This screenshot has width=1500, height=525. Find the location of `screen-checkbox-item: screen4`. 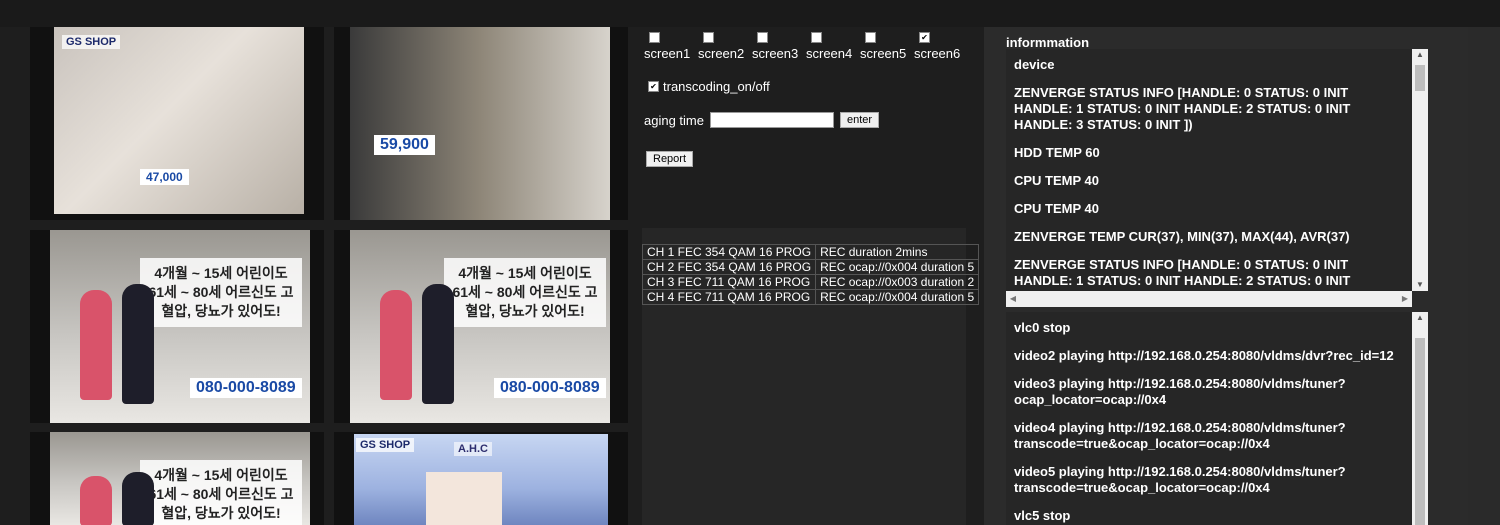

screen-checkbox-item: screen4 is located at coordinates (833, 46).